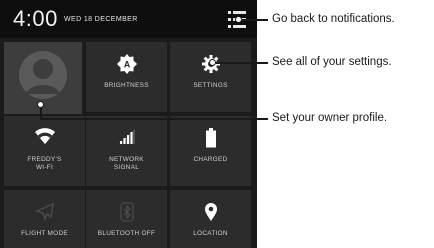 Image resolution: width=434 pixels, height=248 pixels. Describe the element at coordinates (210, 85) in the screenshot. I see `settings-label: SETTINGS` at that location.